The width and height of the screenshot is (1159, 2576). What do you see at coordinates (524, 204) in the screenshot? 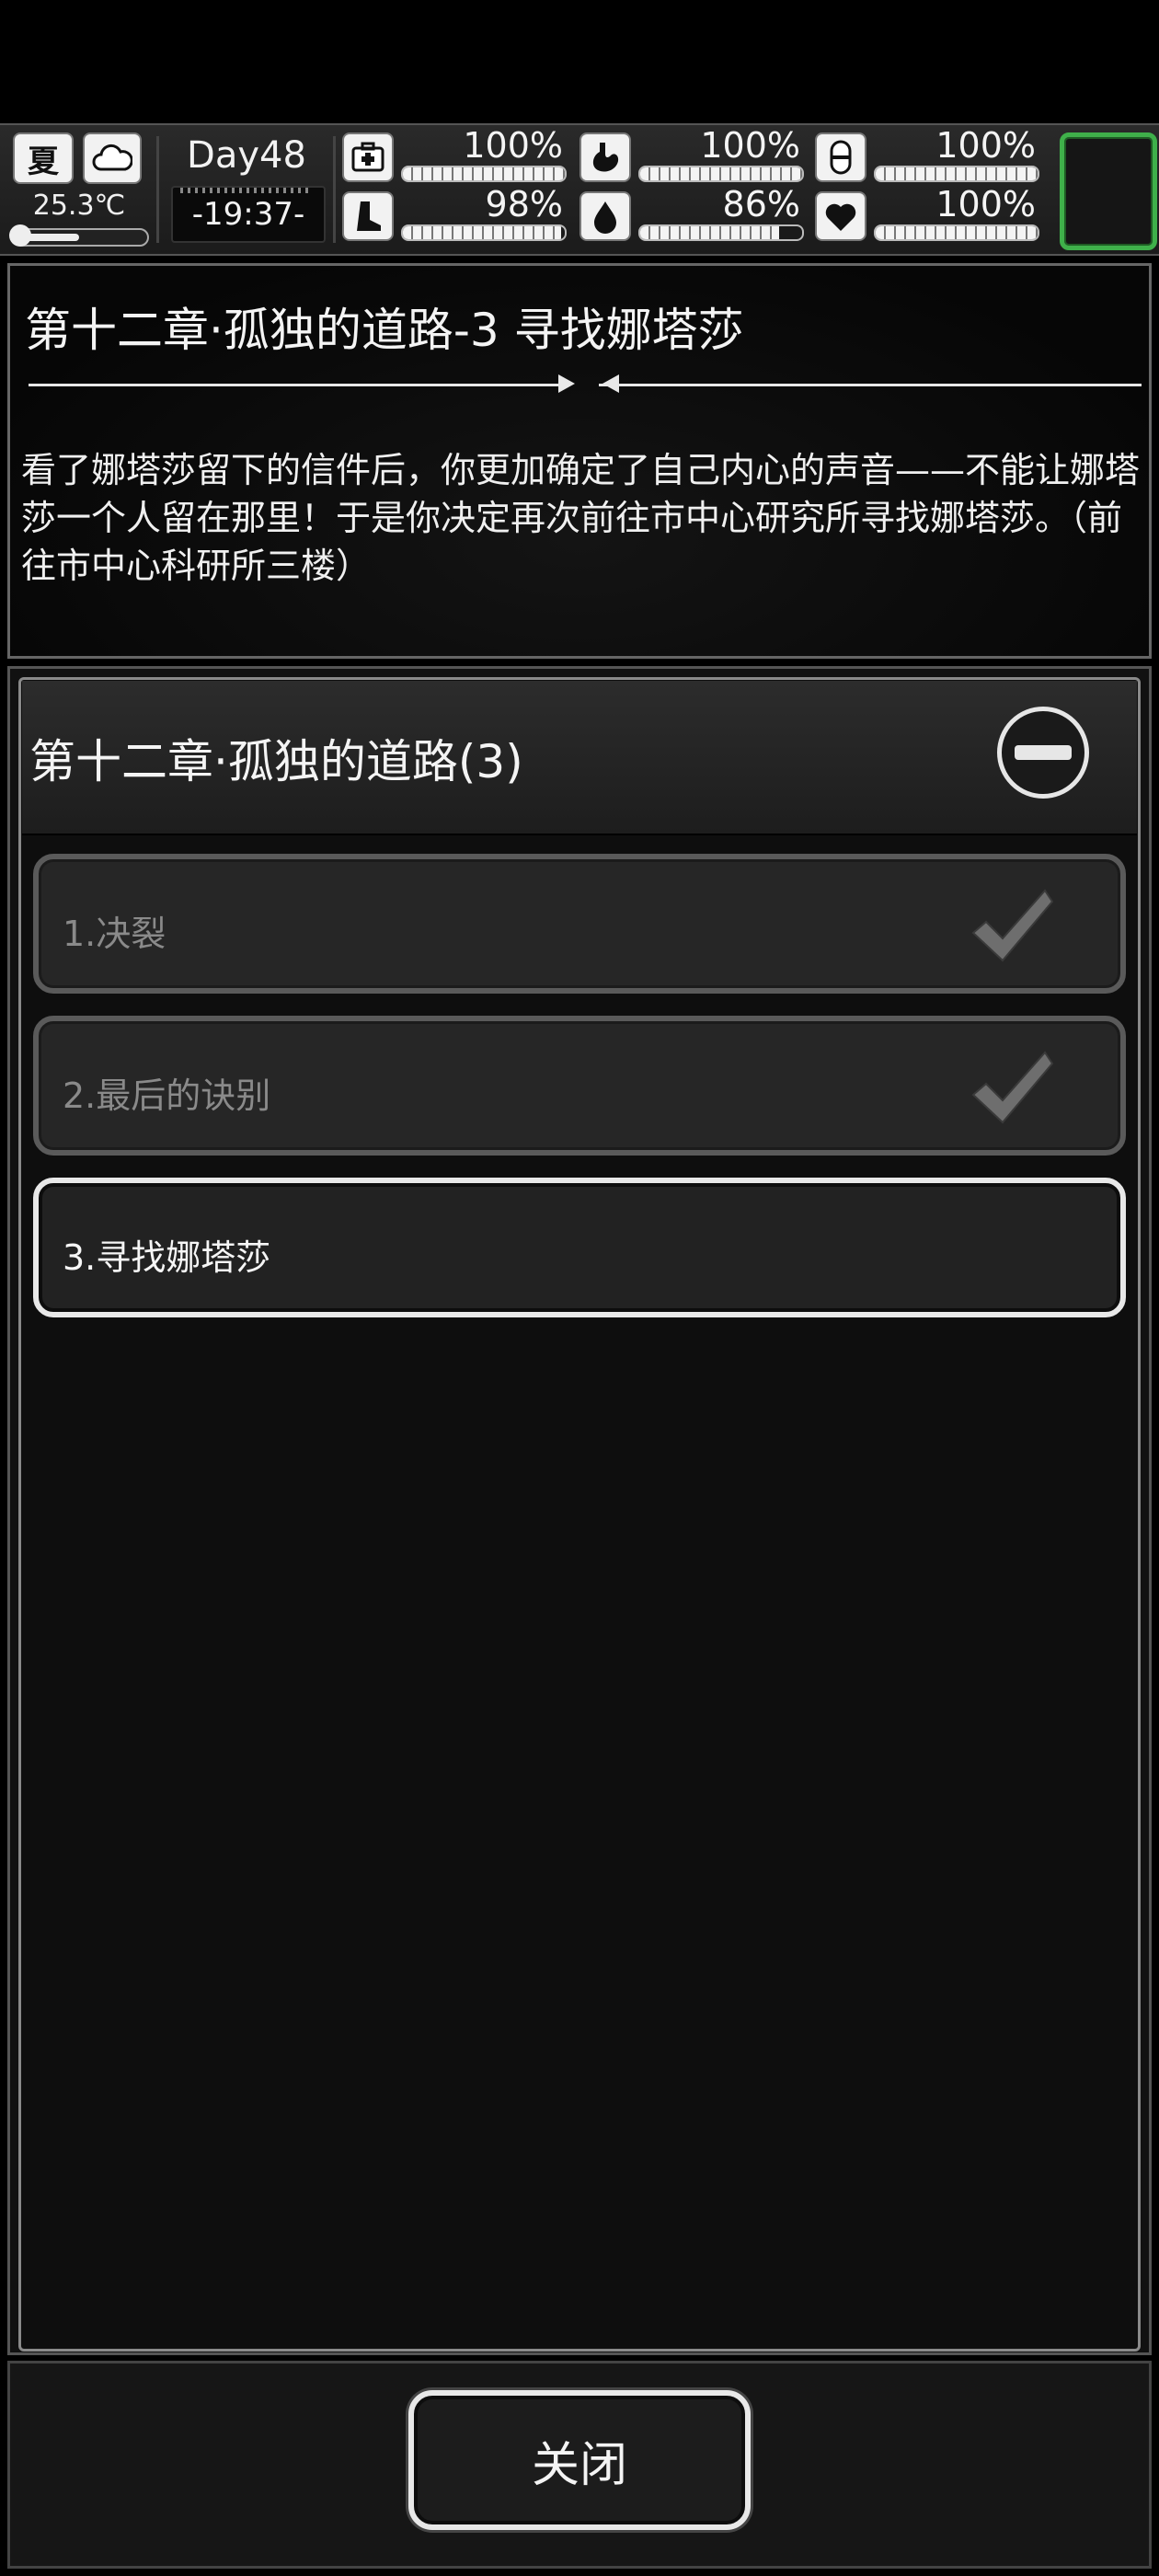
I see `stamina-percent: 98%` at bounding box center [524, 204].